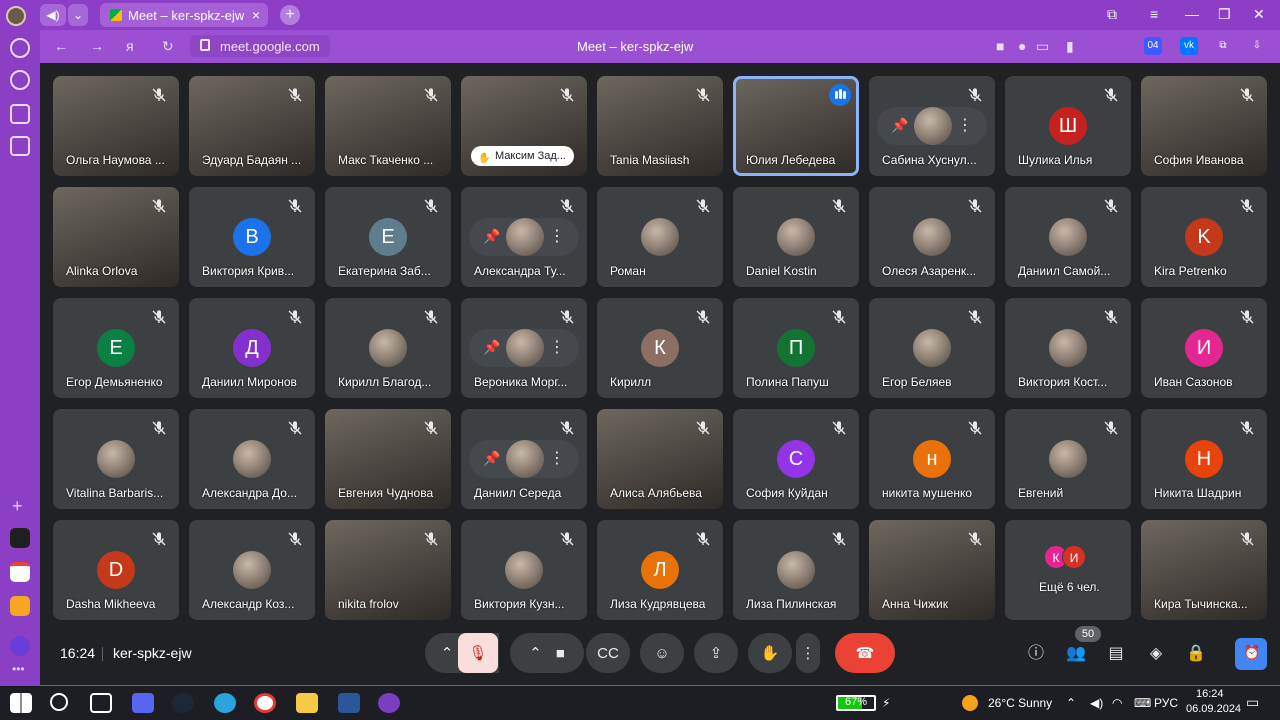 Image resolution: width=1280 pixels, height=720 pixels. Describe the element at coordinates (932, 348) in the screenshot. I see `participant-tile: Егор Беляев` at that location.